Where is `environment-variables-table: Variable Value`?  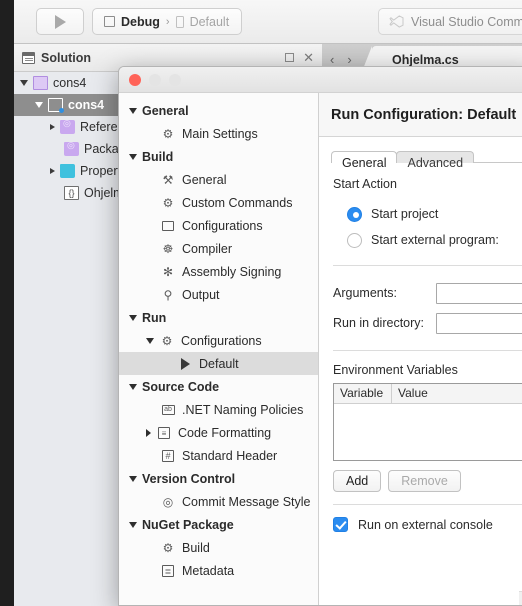
environment-variables-table: Variable Value is located at coordinates (427, 422).